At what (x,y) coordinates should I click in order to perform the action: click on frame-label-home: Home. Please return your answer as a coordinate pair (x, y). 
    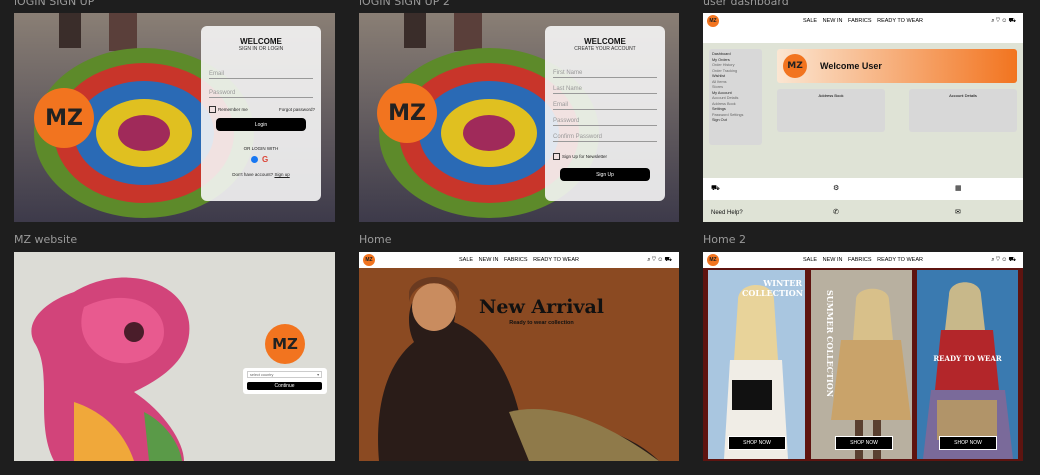
    Looking at the image, I should click on (375, 239).